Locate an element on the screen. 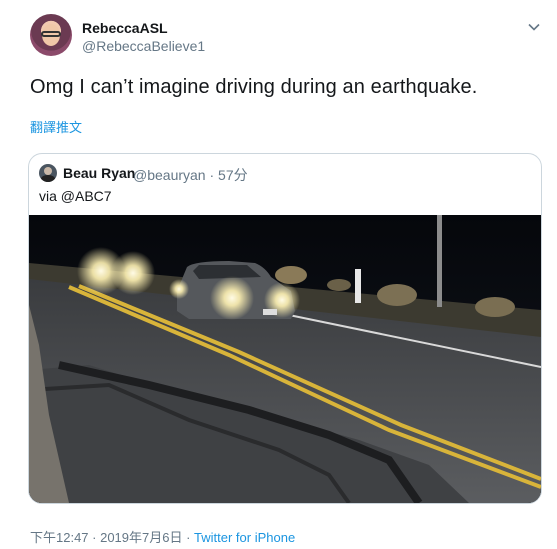 The image size is (557, 549). tweet-footer: 下午12:47 · 2019年7月6日 · Twitter for iPhone is located at coordinates (162, 536).